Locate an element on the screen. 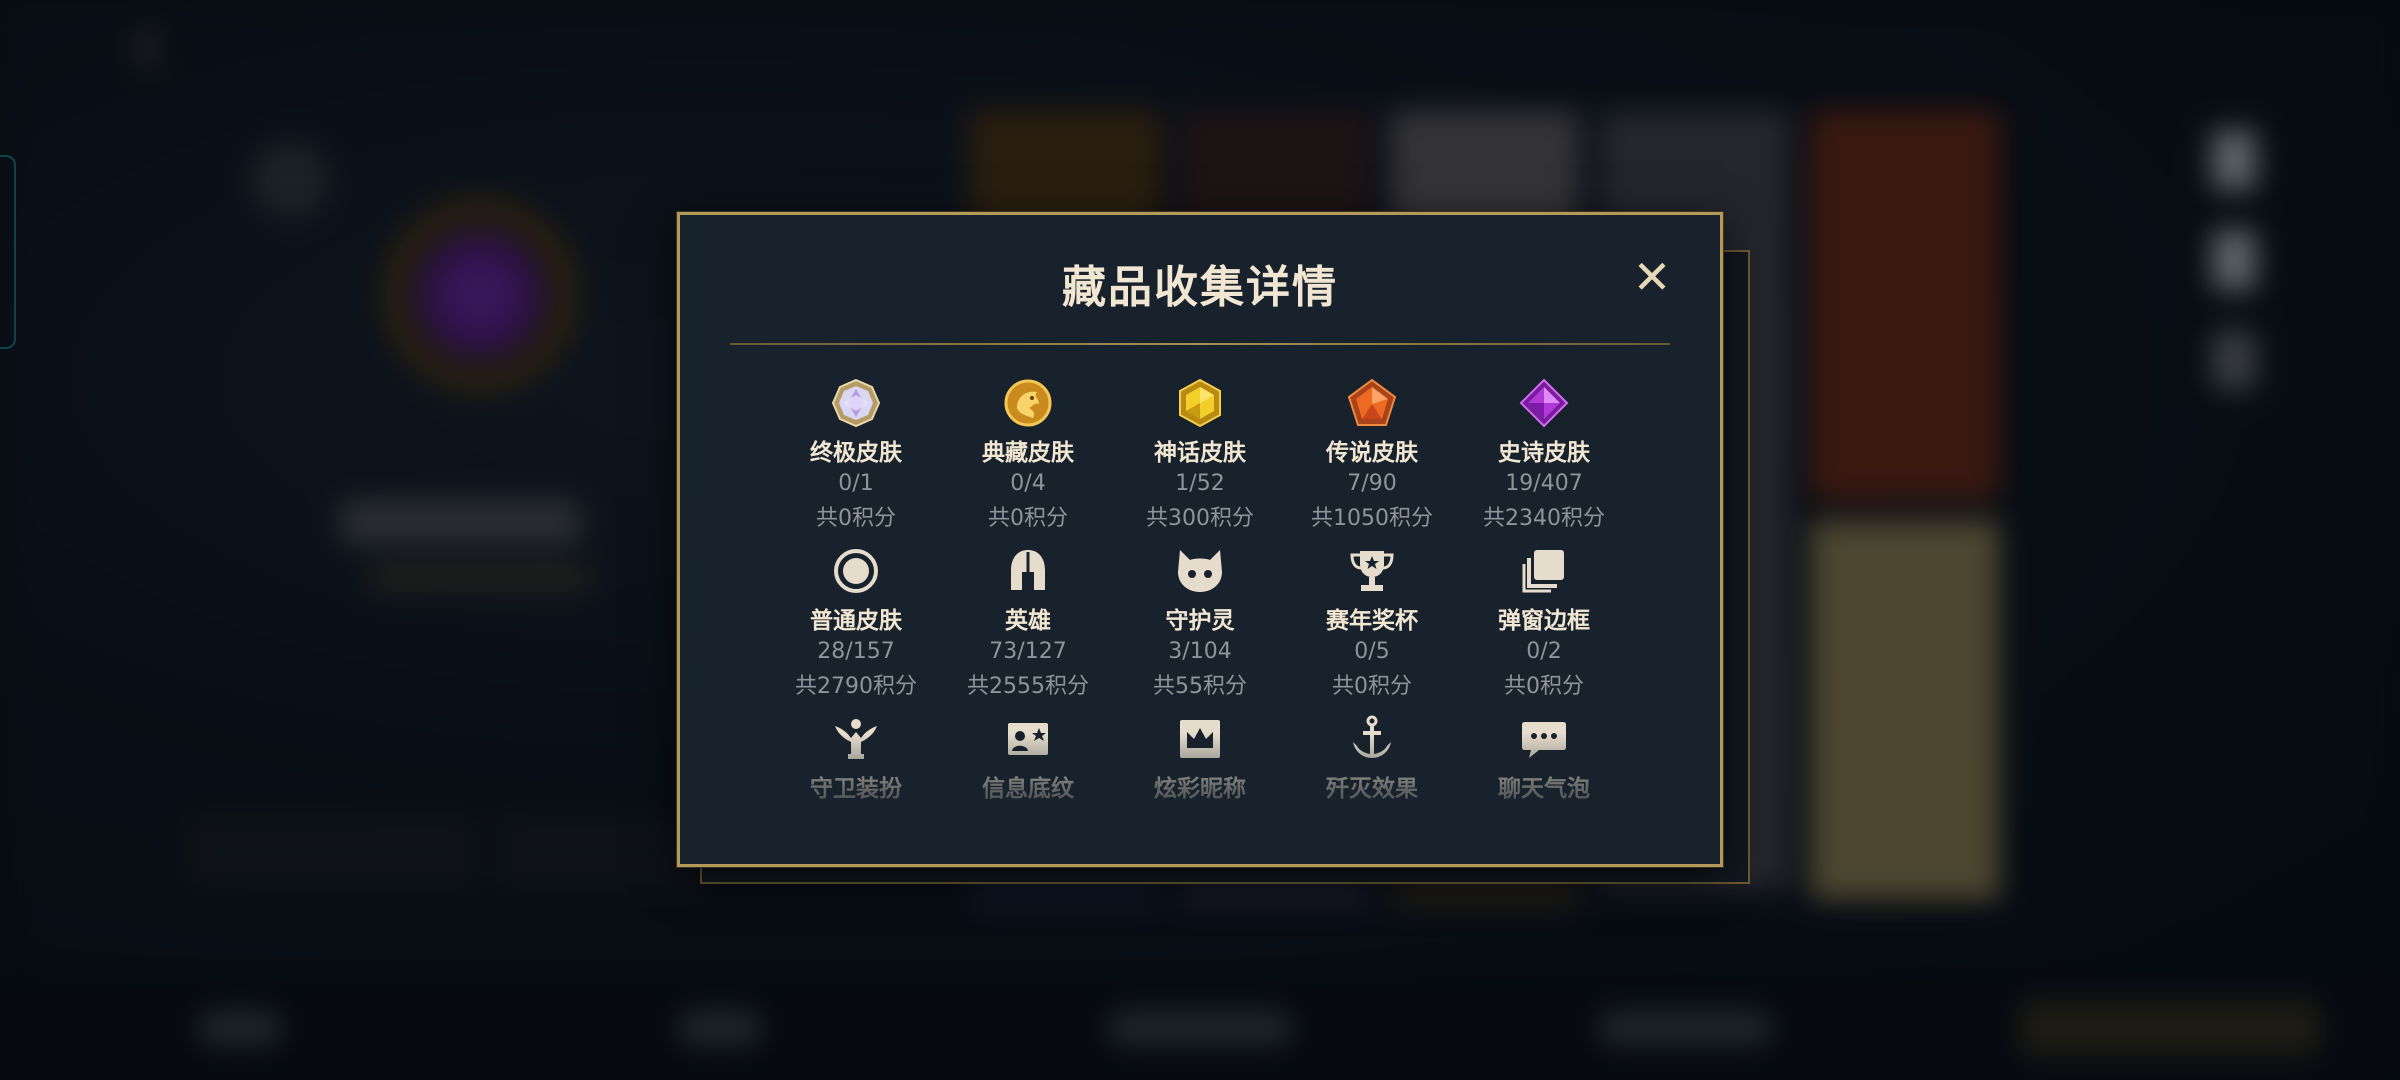 This screenshot has height=1080, width=2400. collection-item-legendary-skin: 传说皮肤 7/90 共1050积分 is located at coordinates (1372, 459).